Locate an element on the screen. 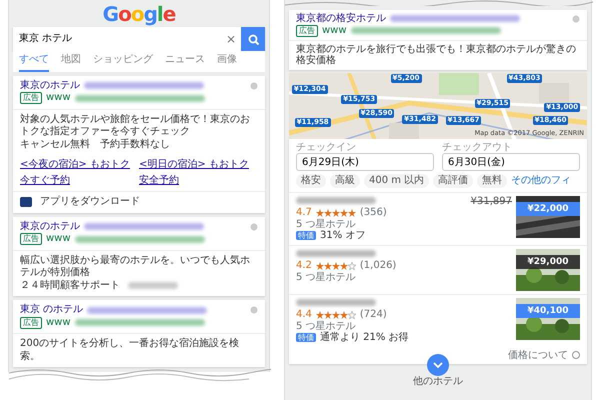 The image size is (600, 400). filter-chip: 無料 is located at coordinates (492, 181).